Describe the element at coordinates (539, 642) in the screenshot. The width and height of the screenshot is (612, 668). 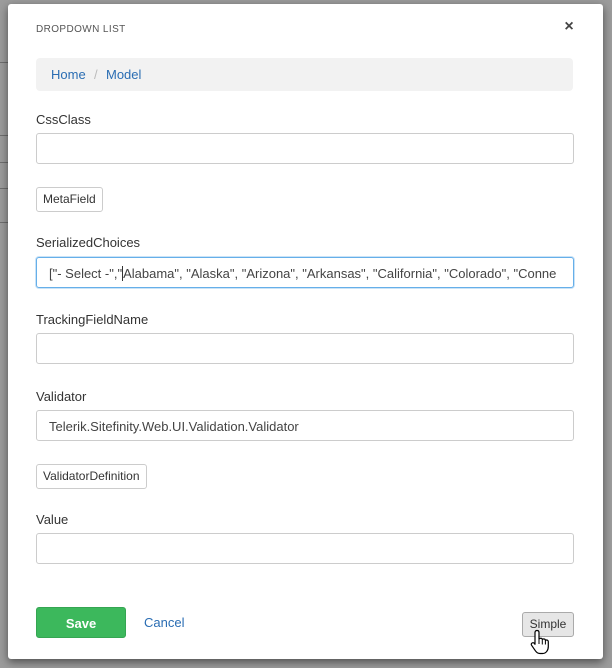
I see `hand-pointer-icon` at that location.